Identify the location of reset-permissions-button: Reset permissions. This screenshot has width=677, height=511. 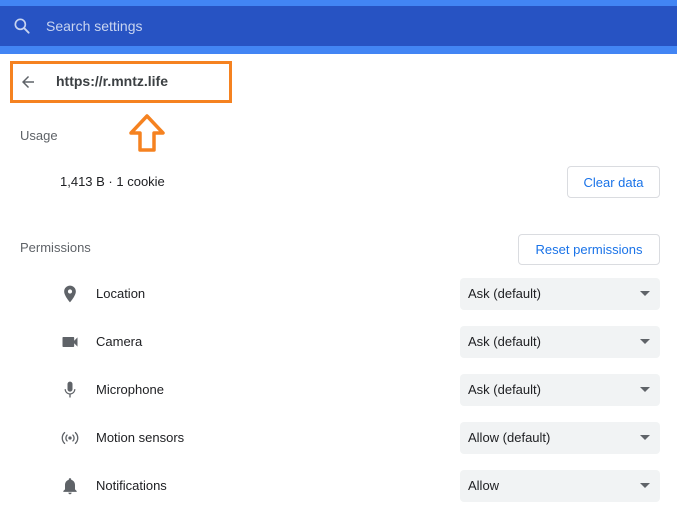
(589, 249).